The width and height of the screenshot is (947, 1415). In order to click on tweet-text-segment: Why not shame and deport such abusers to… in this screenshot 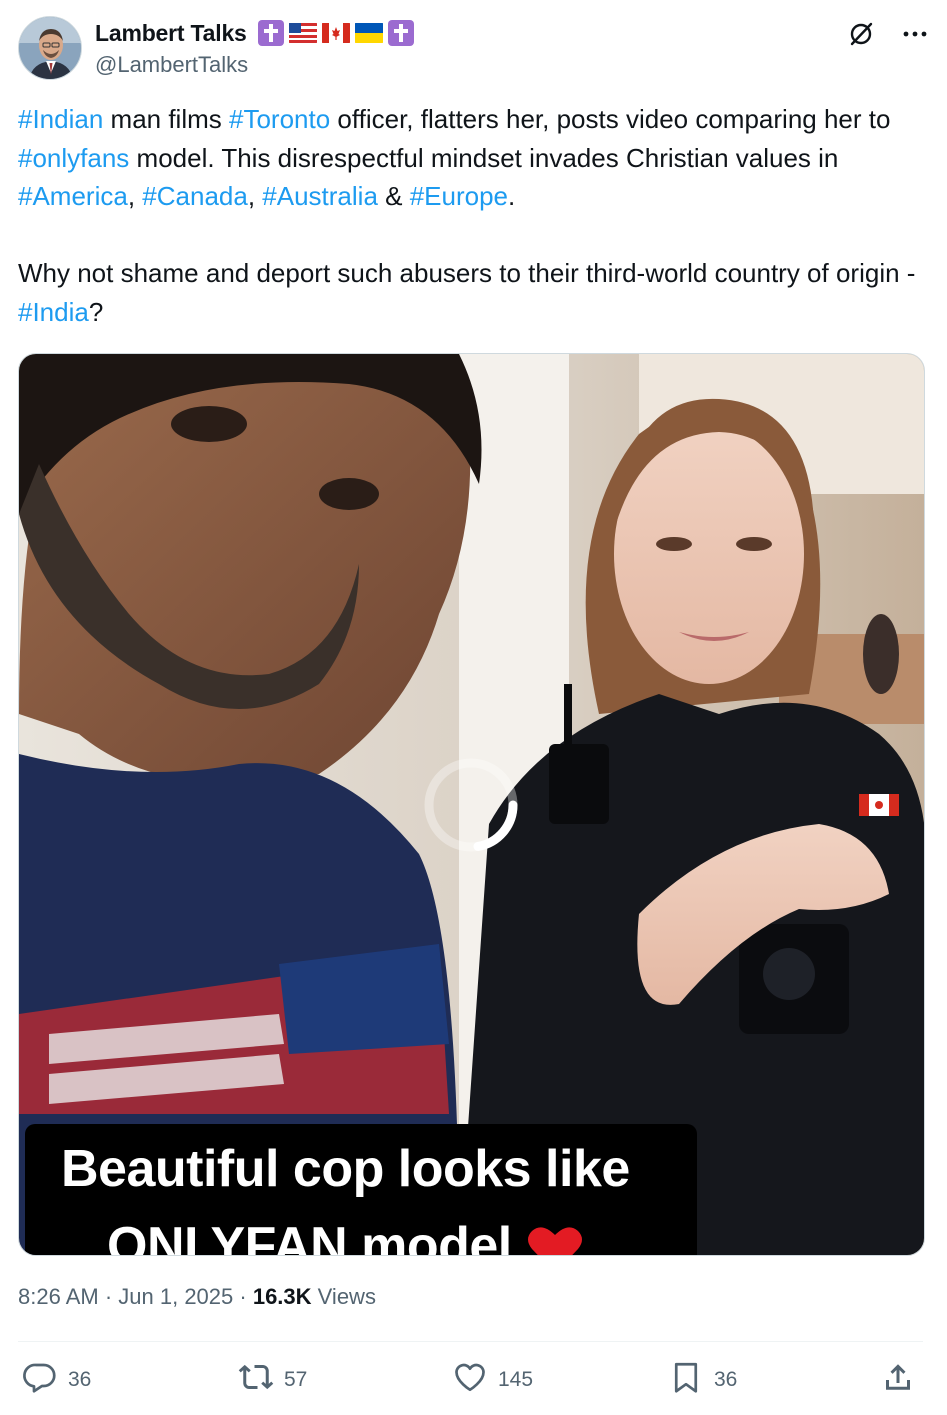, I will do `click(470, 273)`.